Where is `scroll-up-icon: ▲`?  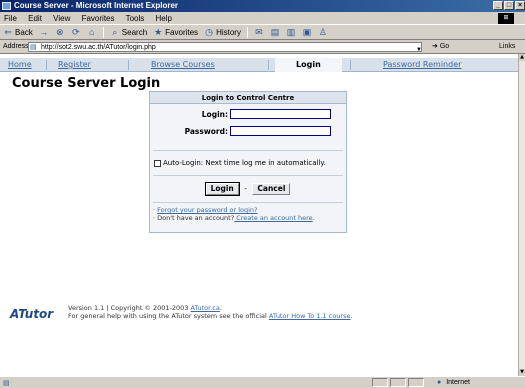
scroll-up-icon: ▲ is located at coordinates (522, 57).